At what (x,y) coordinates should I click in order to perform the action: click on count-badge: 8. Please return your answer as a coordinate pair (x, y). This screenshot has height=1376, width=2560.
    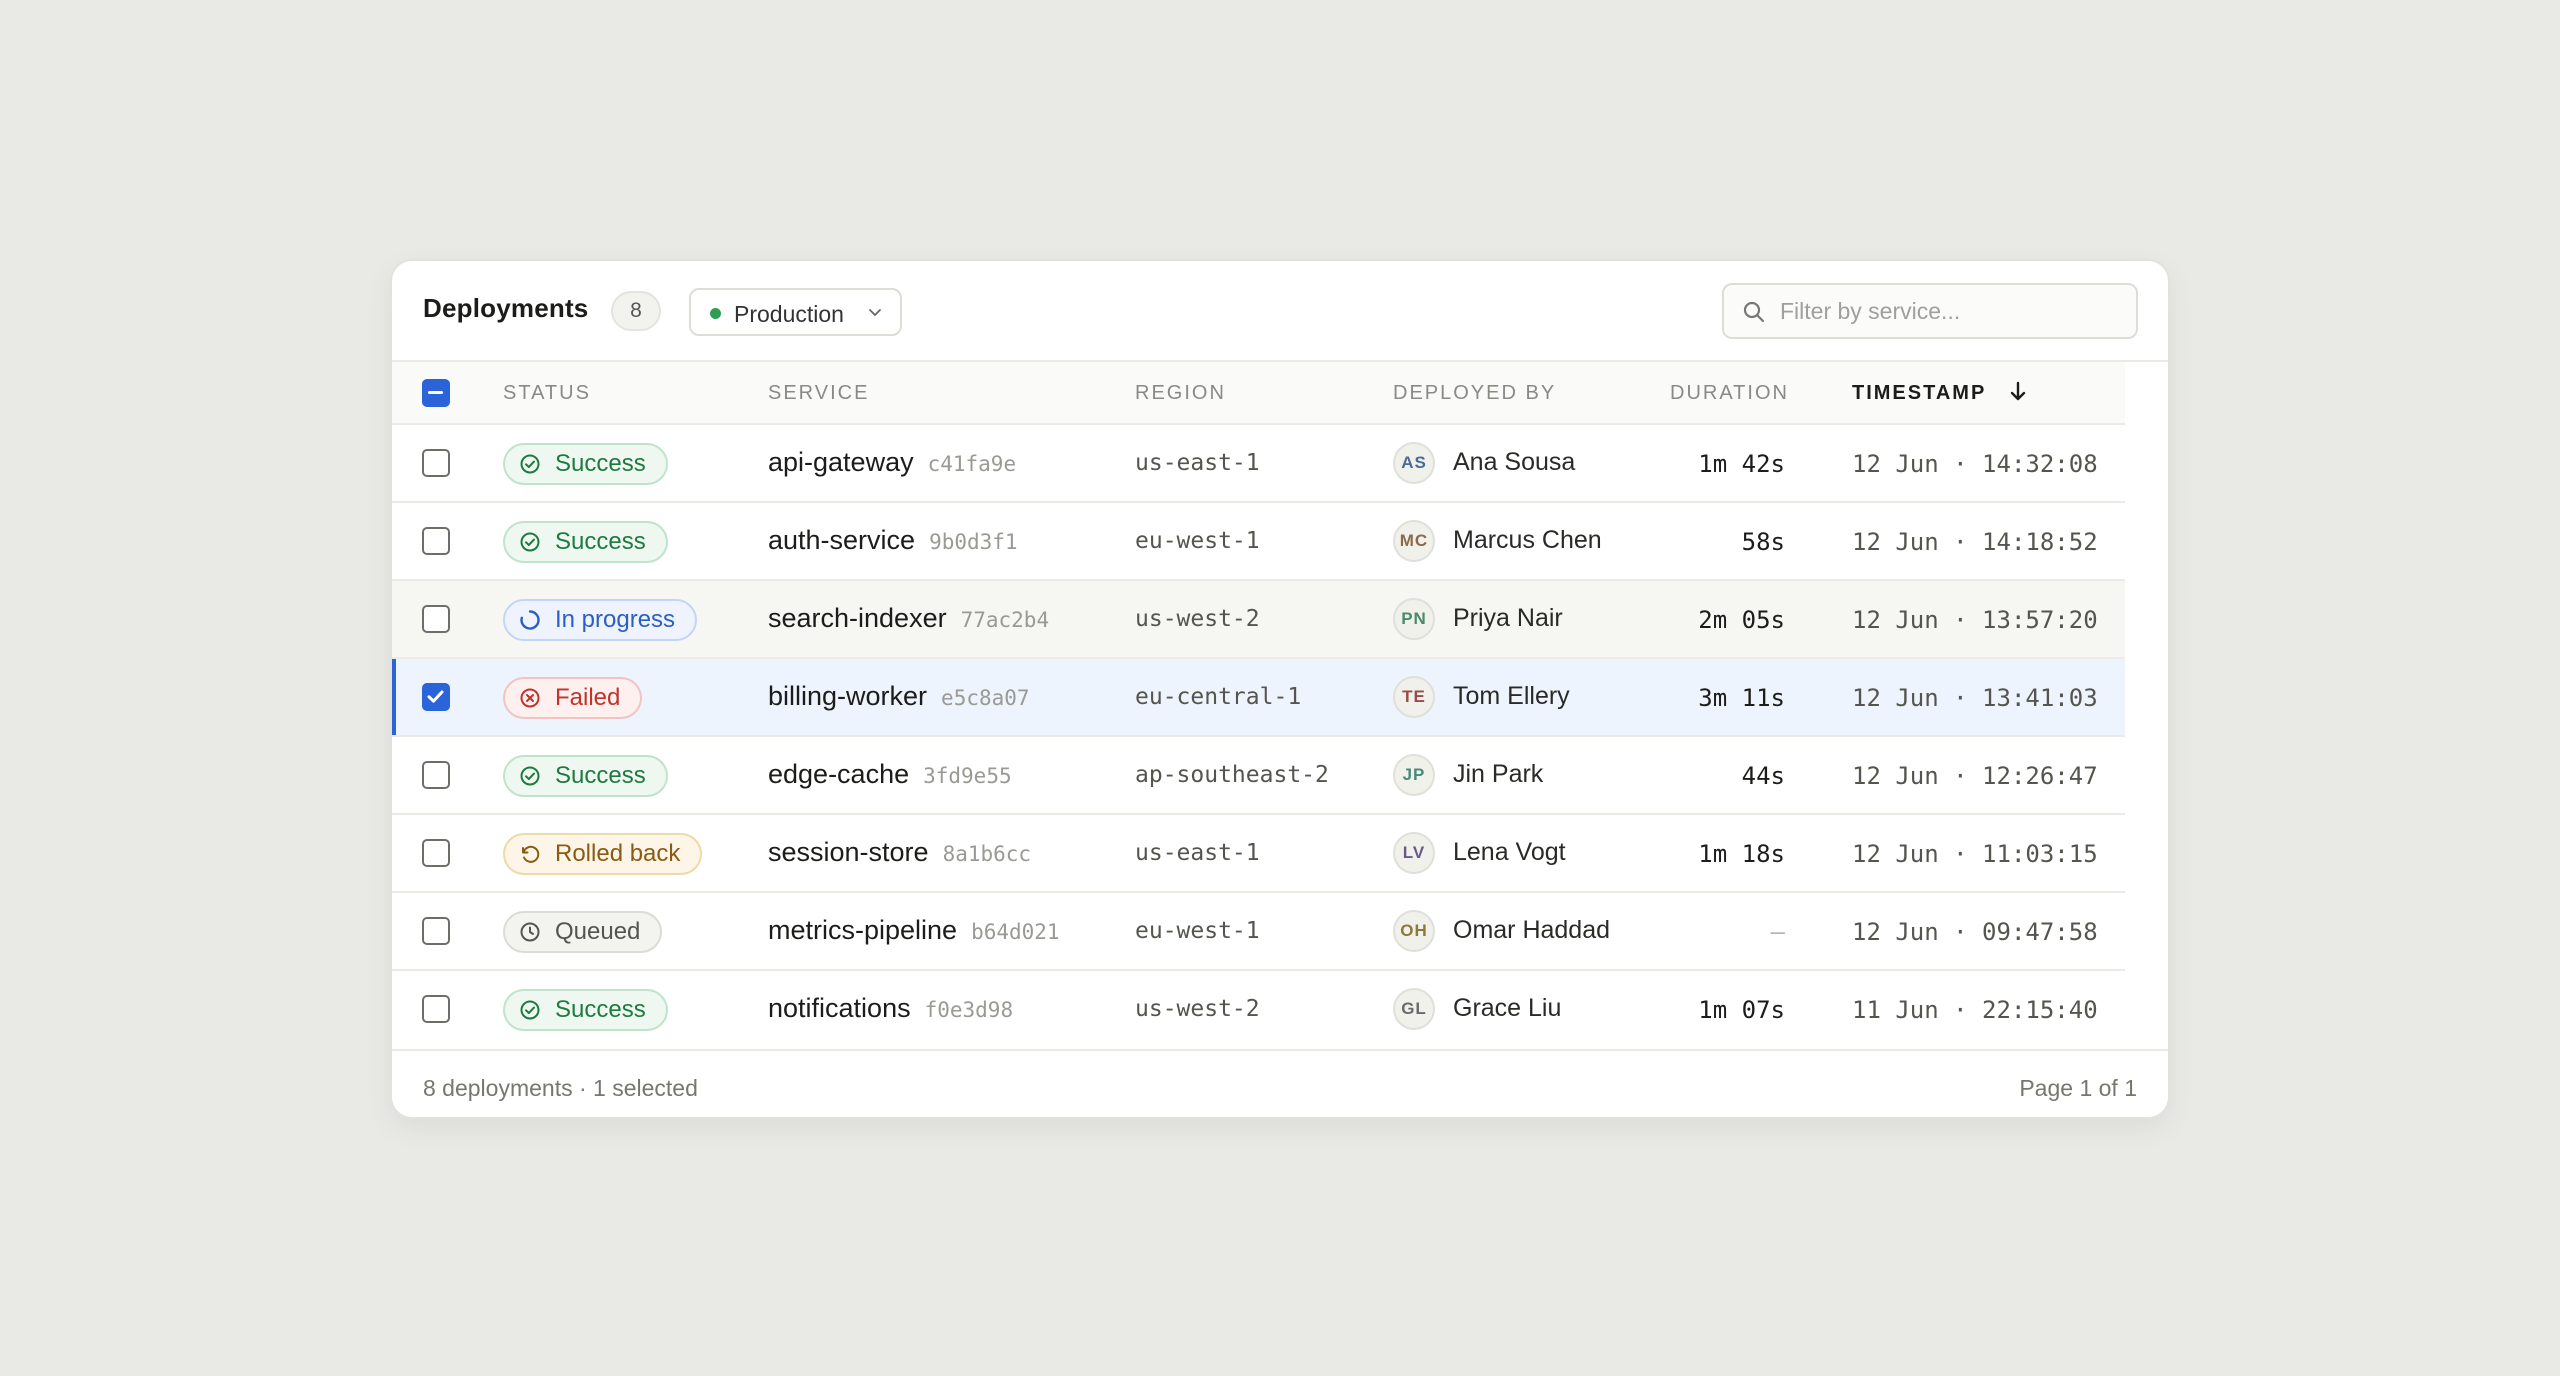
    Looking at the image, I should click on (636, 311).